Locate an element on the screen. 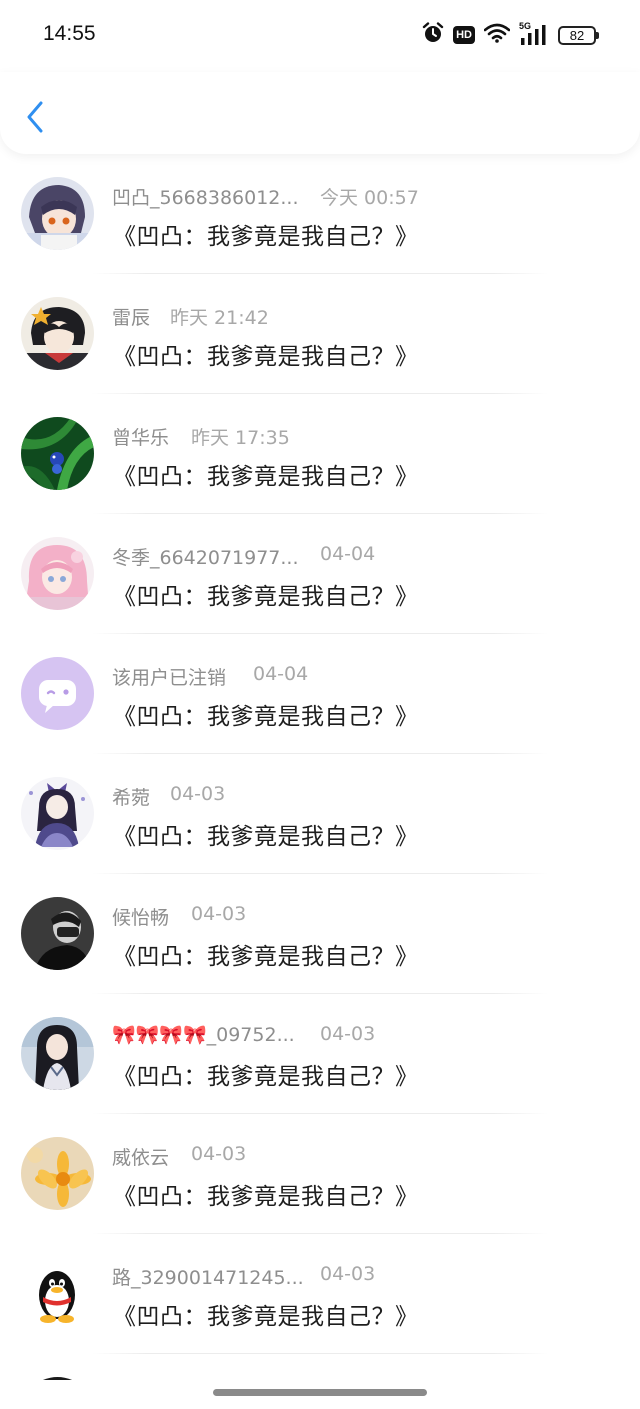  comment-meta: 雷辰 昨天 21:42 is located at coordinates (190, 316).